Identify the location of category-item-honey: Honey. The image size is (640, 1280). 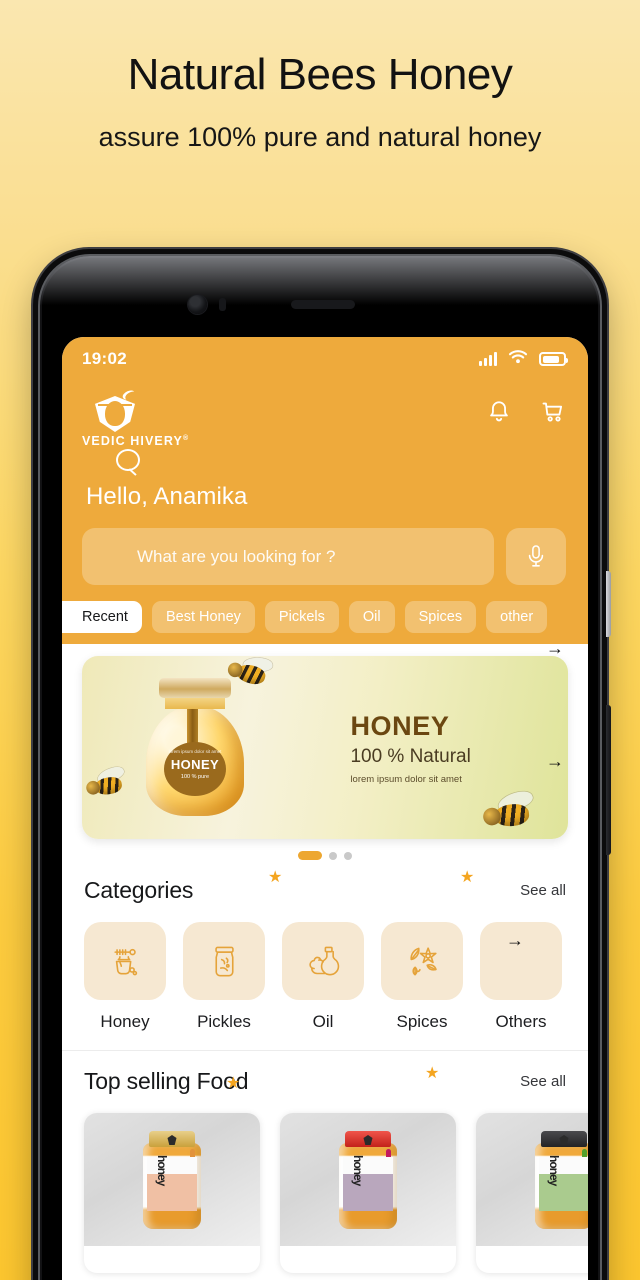
(125, 977).